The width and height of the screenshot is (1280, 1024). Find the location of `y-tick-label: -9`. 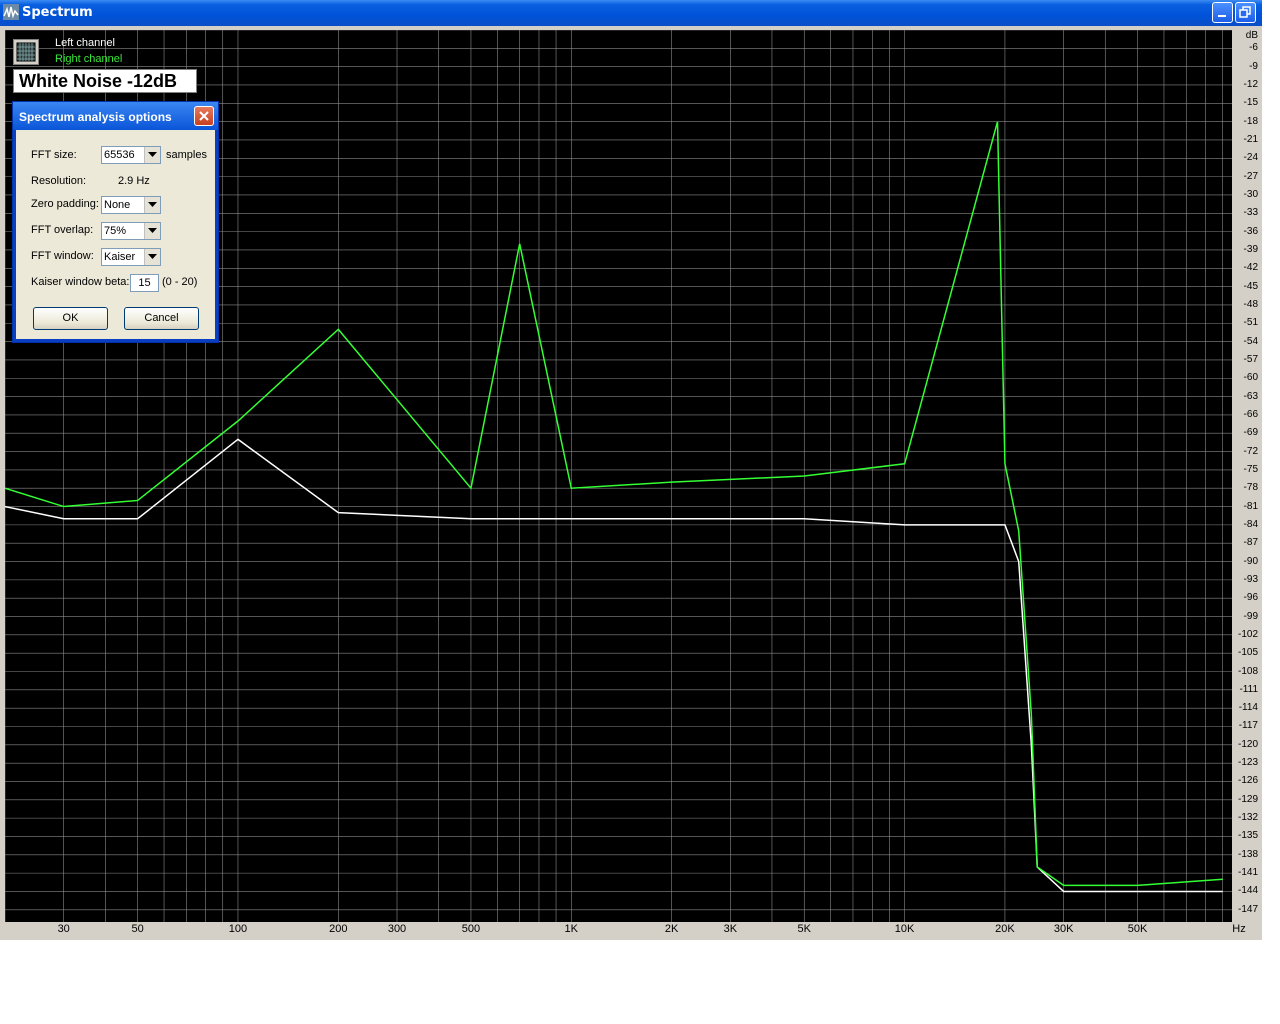

y-tick-label: -9 is located at coordinates (1253, 66).